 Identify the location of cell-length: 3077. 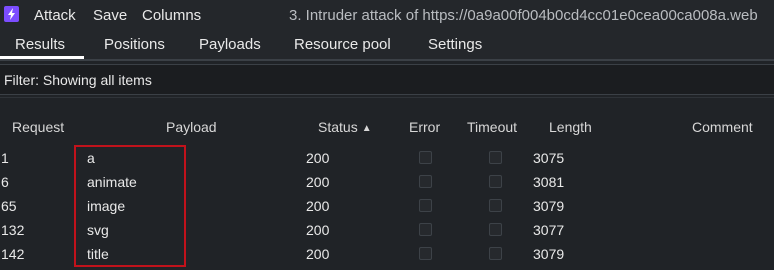
(549, 230).